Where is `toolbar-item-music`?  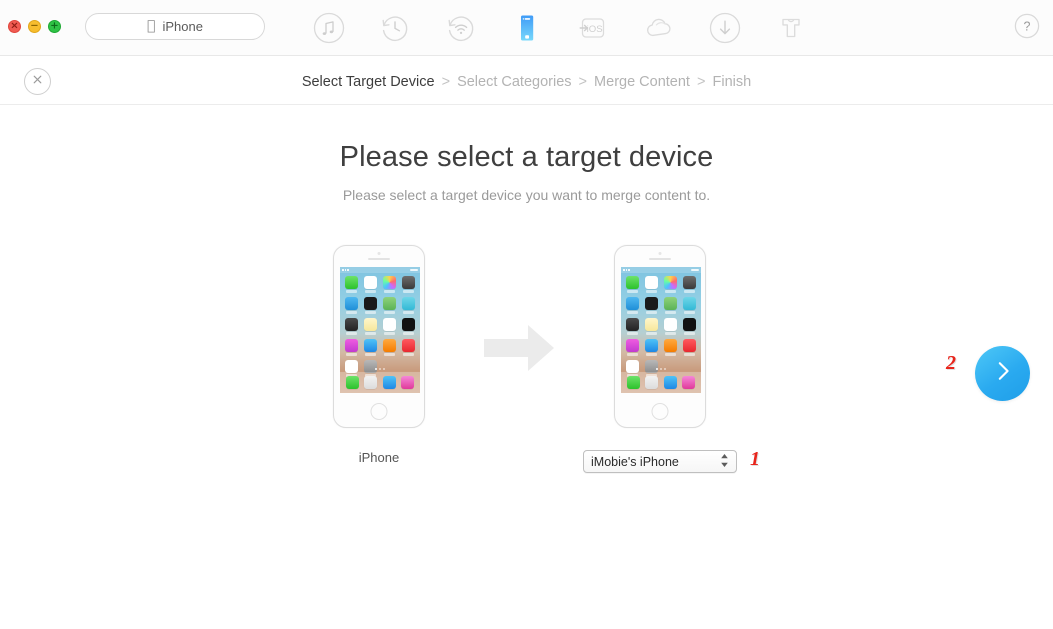 toolbar-item-music is located at coordinates (329, 28).